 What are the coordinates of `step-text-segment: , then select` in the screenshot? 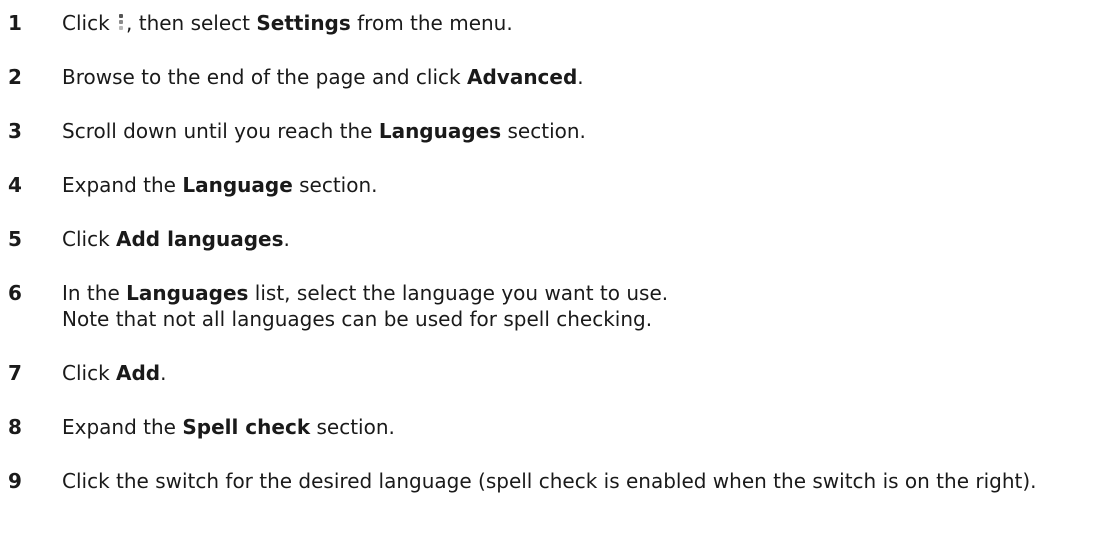 It's located at (191, 23).